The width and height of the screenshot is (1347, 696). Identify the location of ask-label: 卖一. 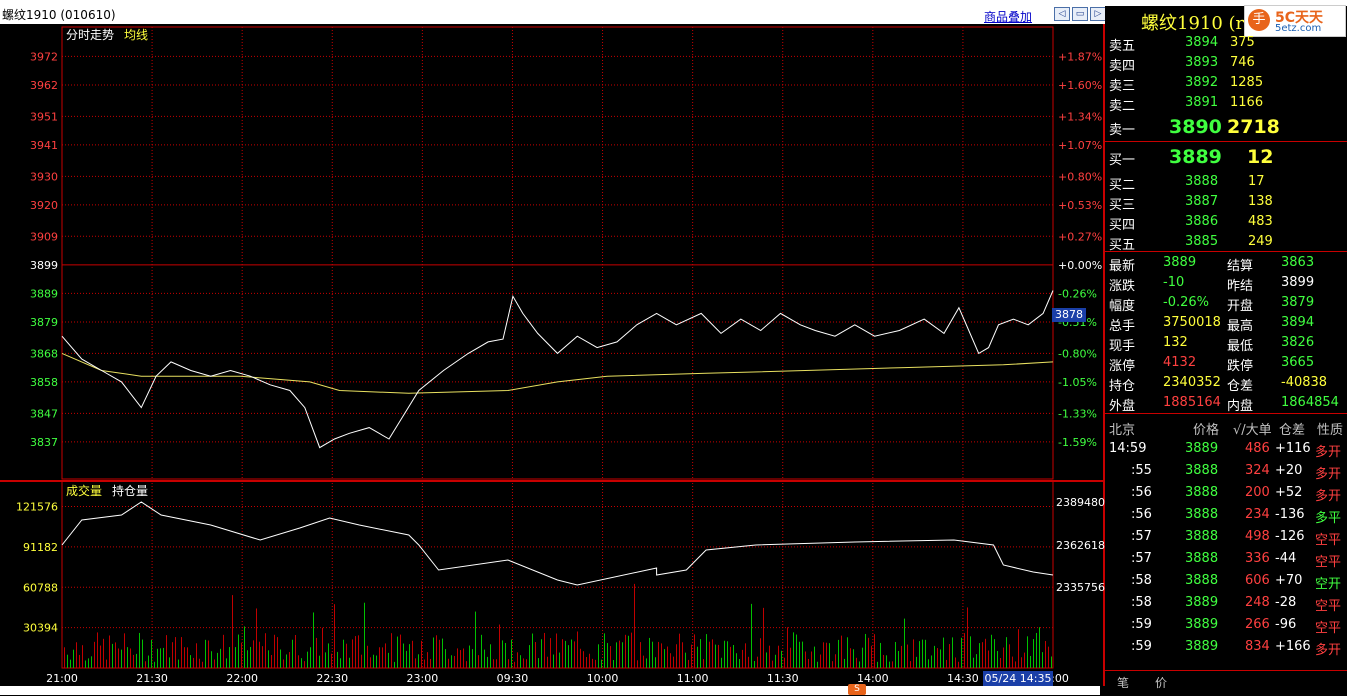
(1122, 130).